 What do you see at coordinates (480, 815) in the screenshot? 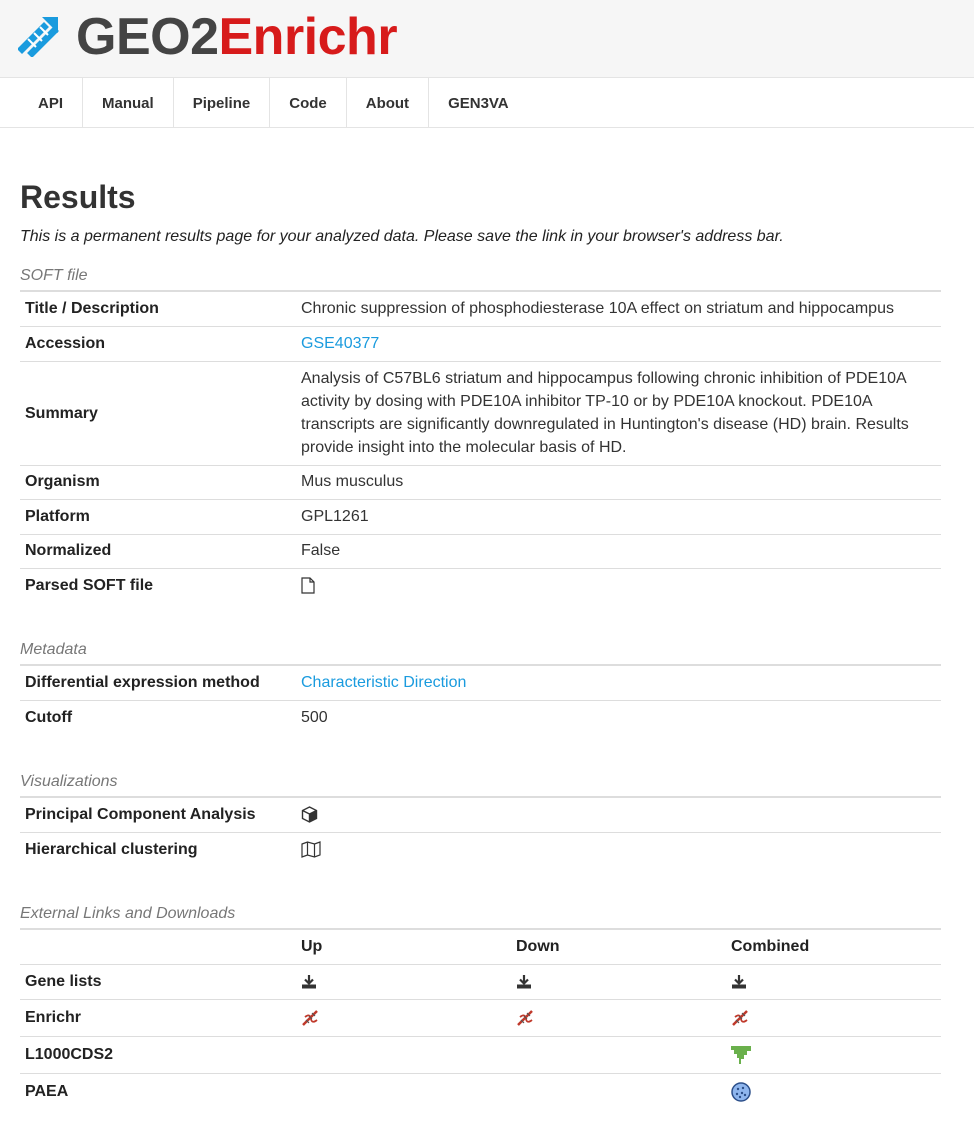
I see `table-row: Principal Component Analysis` at bounding box center [480, 815].